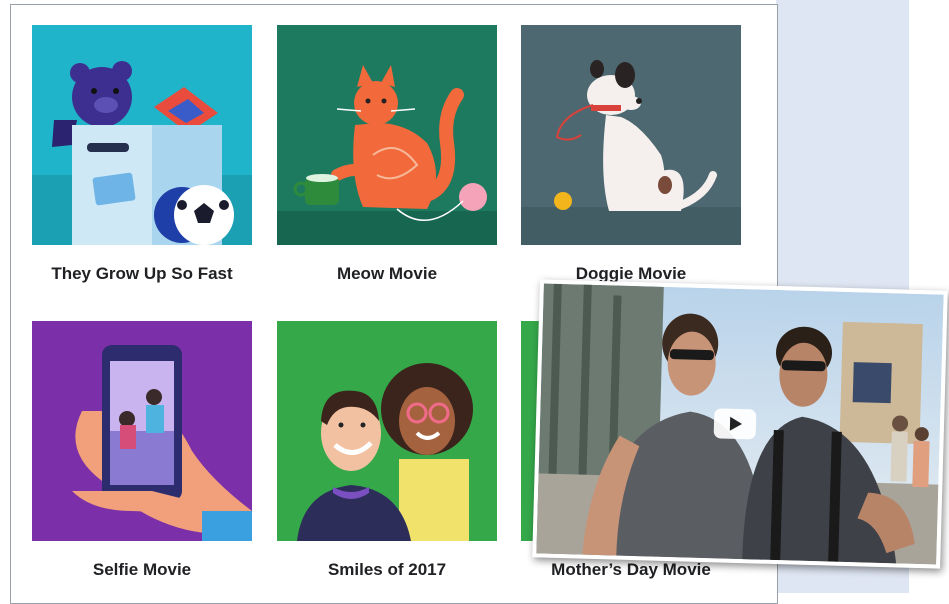 This screenshot has height=604, width=949. What do you see at coordinates (387, 569) in the screenshot?
I see `movie-title: Smiles of 2017` at bounding box center [387, 569].